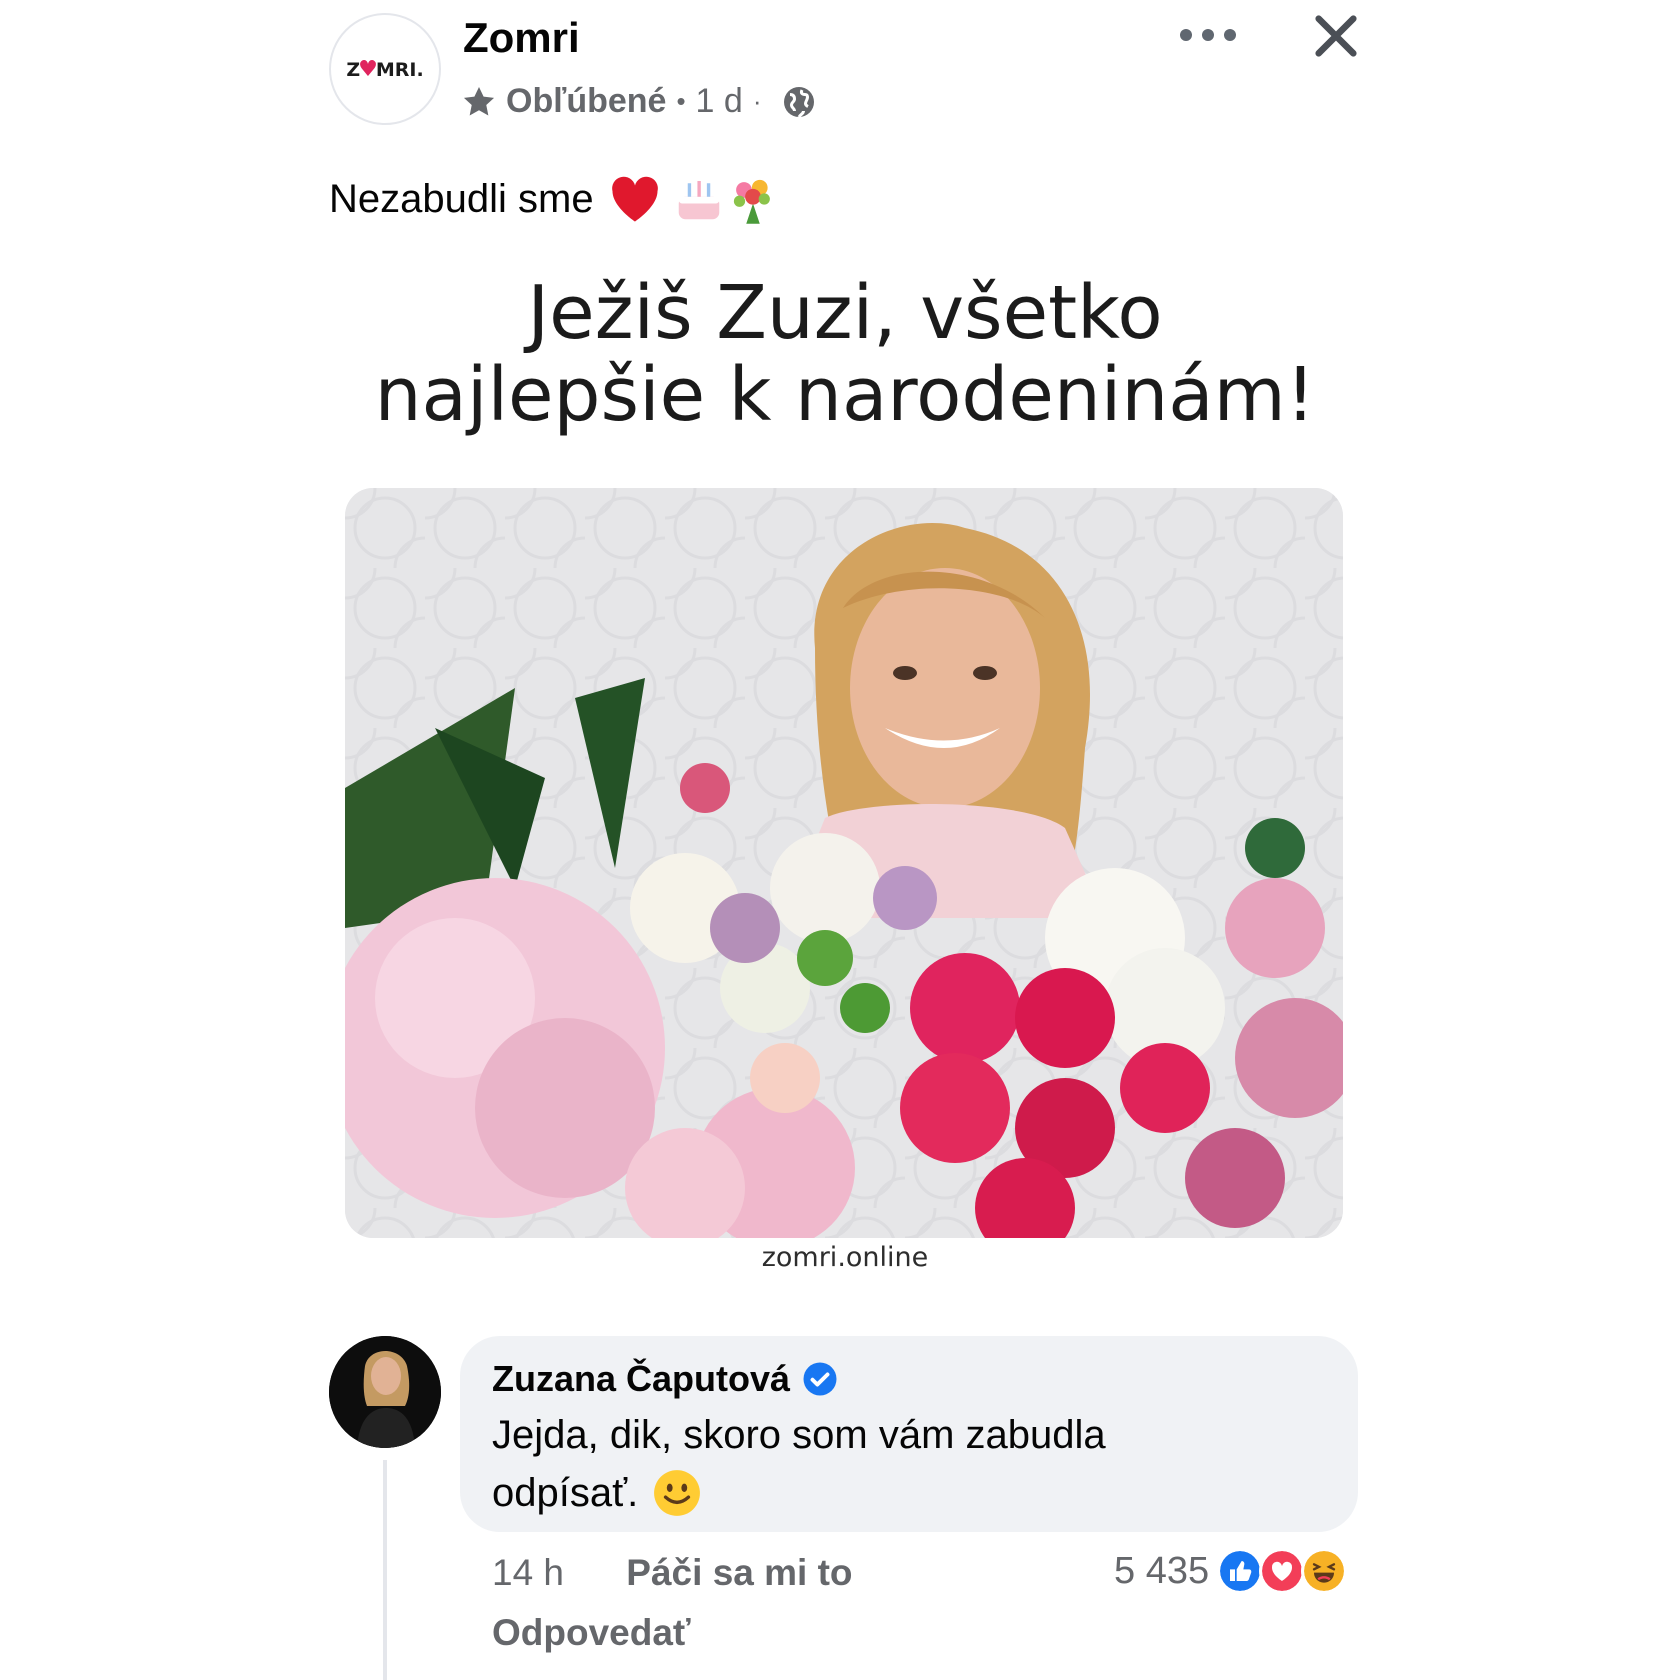 This screenshot has width=1680, height=1680. Describe the element at coordinates (385, 1570) in the screenshot. I see `thread-line` at that location.